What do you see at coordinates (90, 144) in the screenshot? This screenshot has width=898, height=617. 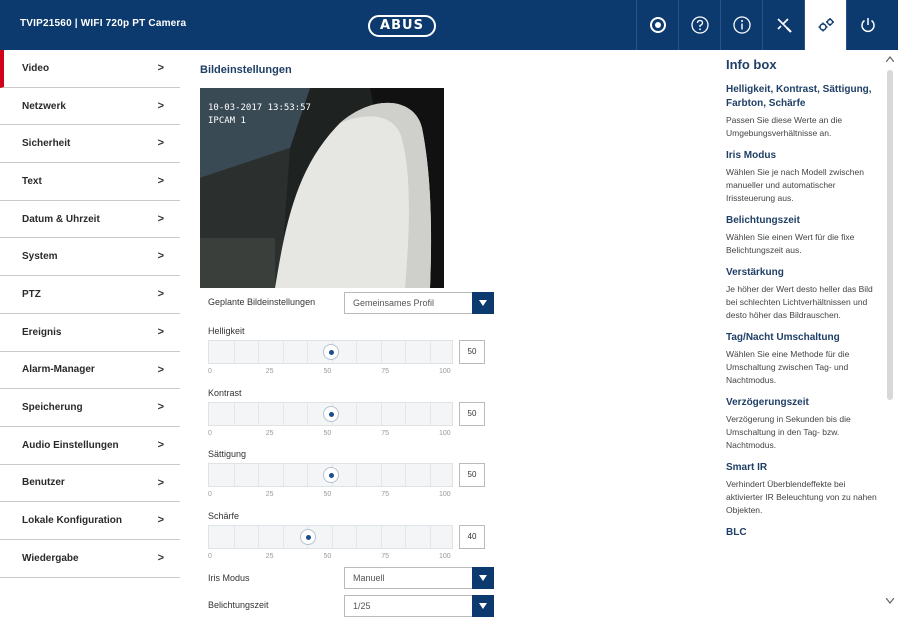 I see `sidebar-item-sicherheit: Sicherheit >` at bounding box center [90, 144].